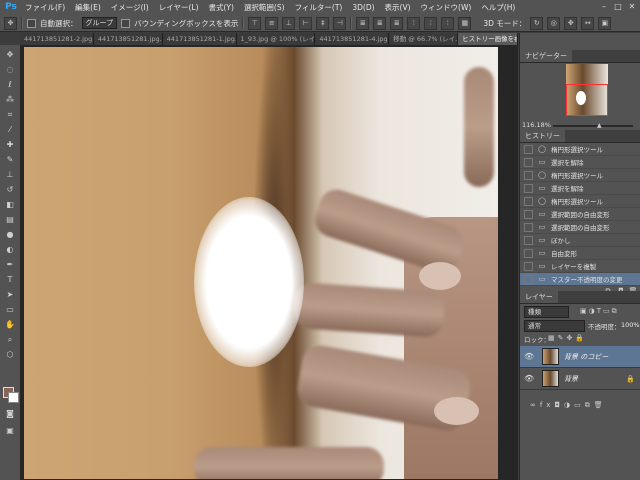 The width and height of the screenshot is (640, 480). I want to click on 3d-scale-icon: ▣, so click(605, 23).